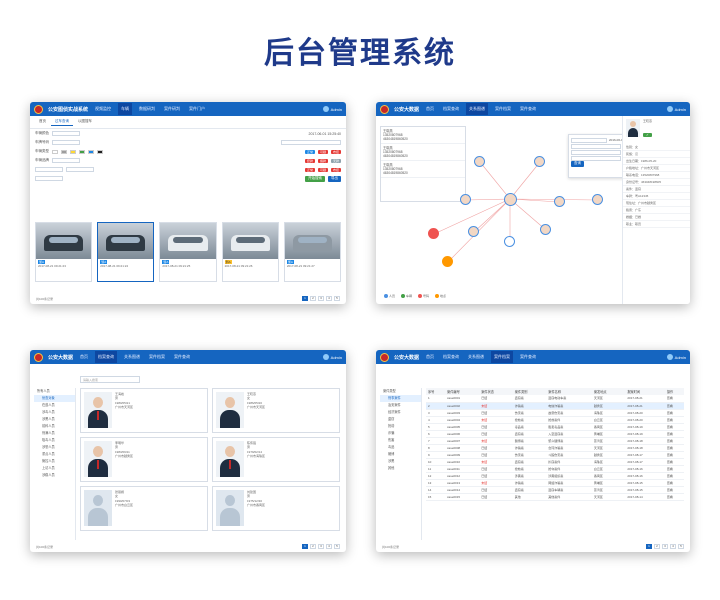  I want to click on tree-node: 侦查对象, so click(54, 398).